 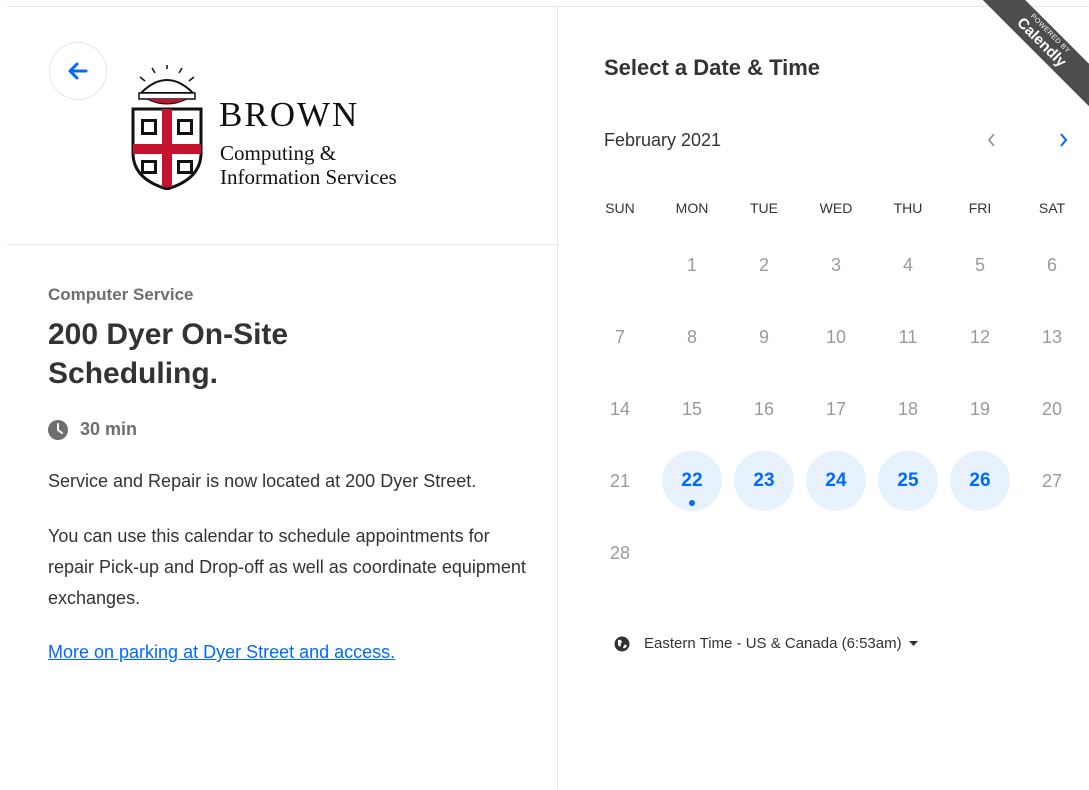 I want to click on chevron-right-icon, so click(x=1064, y=140).